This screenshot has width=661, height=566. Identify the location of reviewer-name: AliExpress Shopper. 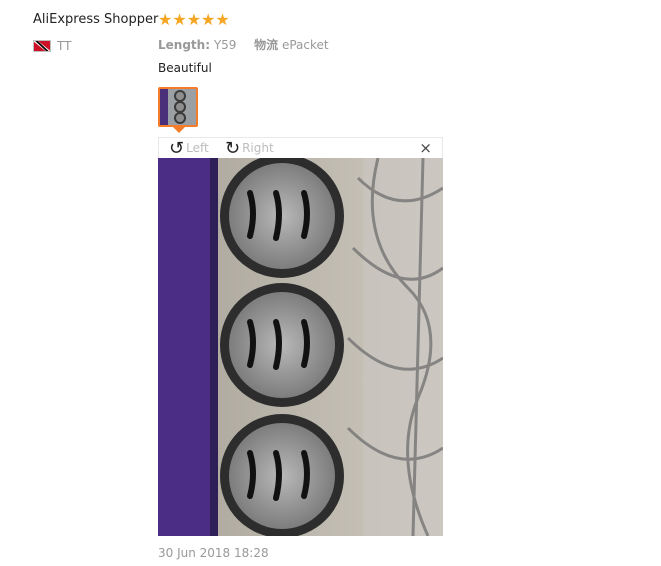
(96, 19).